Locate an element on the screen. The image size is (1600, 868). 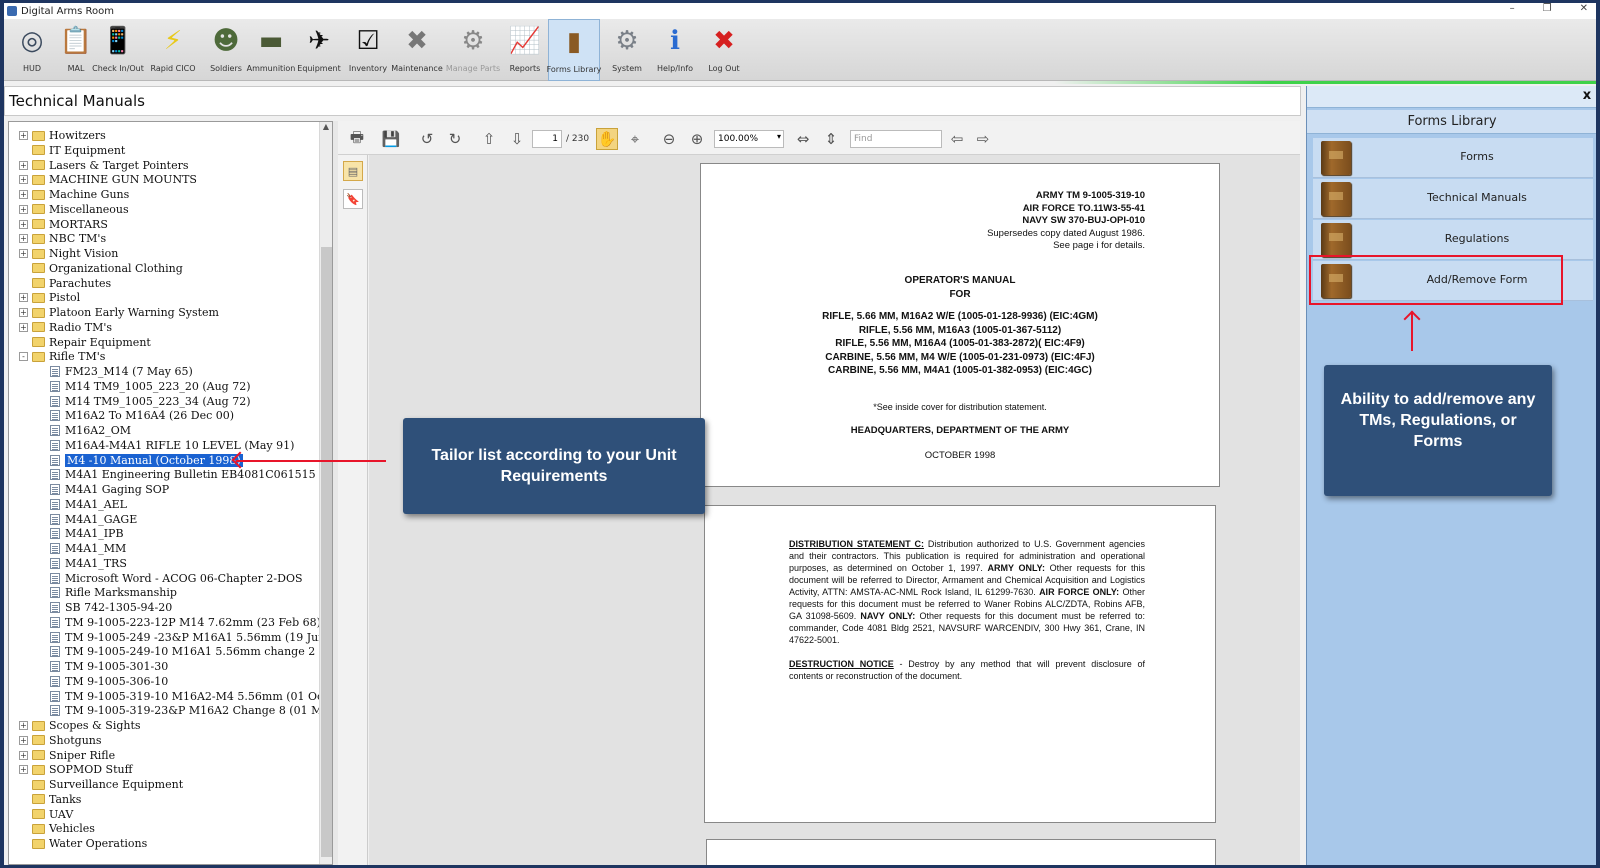
zoom-out-icon: ⊖ is located at coordinates (669, 139).